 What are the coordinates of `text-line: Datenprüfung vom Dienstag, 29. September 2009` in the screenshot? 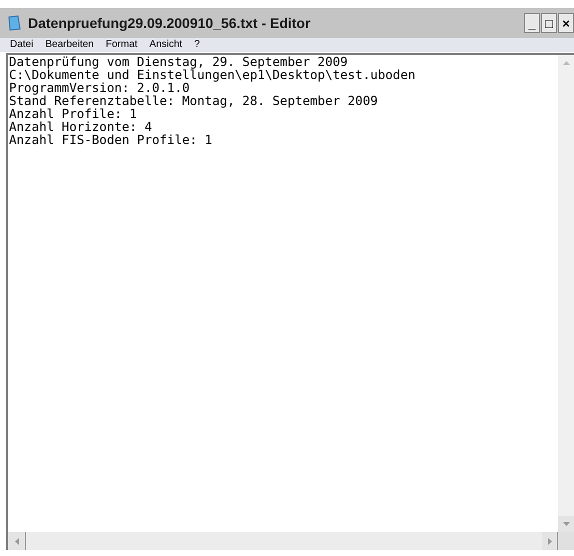 It's located at (178, 61).